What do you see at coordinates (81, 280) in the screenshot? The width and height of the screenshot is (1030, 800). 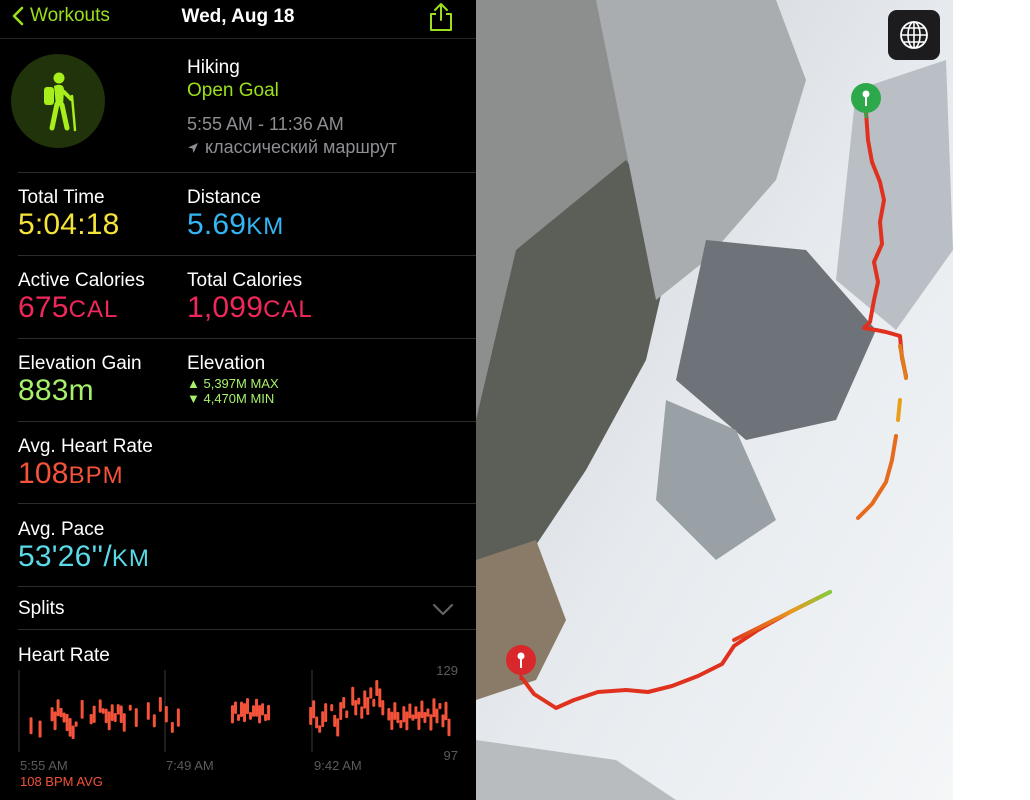 I see `active-calories-label: Active Calories` at bounding box center [81, 280].